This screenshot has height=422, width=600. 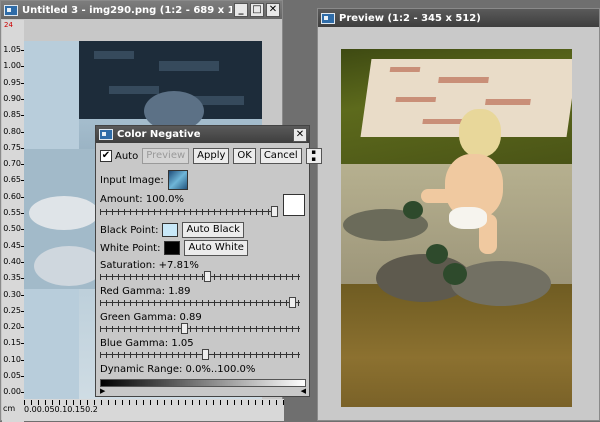 What do you see at coordinates (202, 134) in the screenshot?
I see `dialog-titlebar: Color Negative ✕` at bounding box center [202, 134].